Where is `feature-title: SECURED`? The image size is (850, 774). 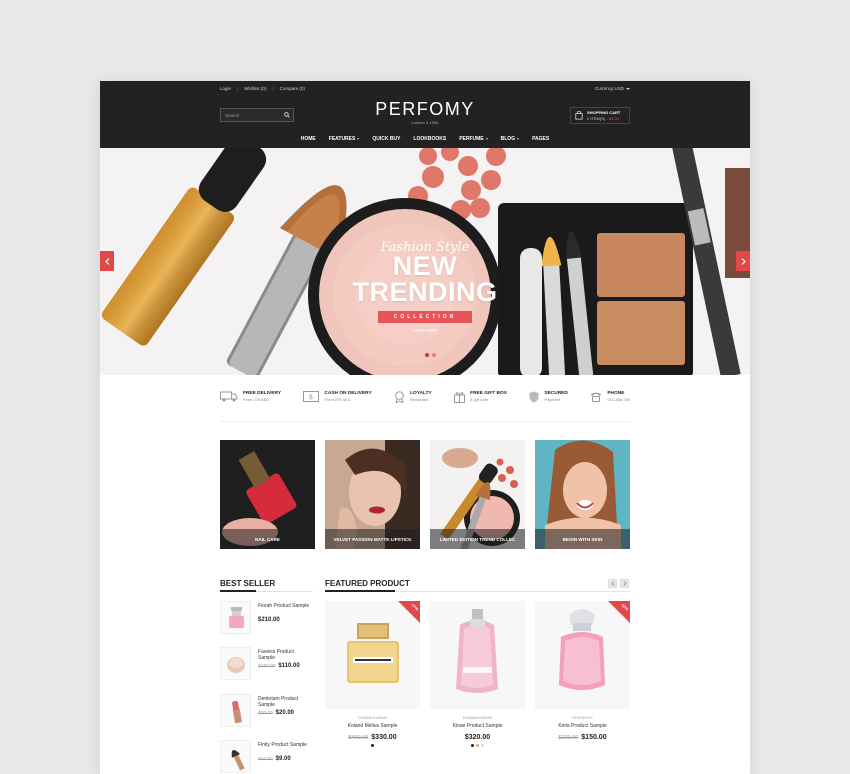 feature-title: SECURED is located at coordinates (556, 393).